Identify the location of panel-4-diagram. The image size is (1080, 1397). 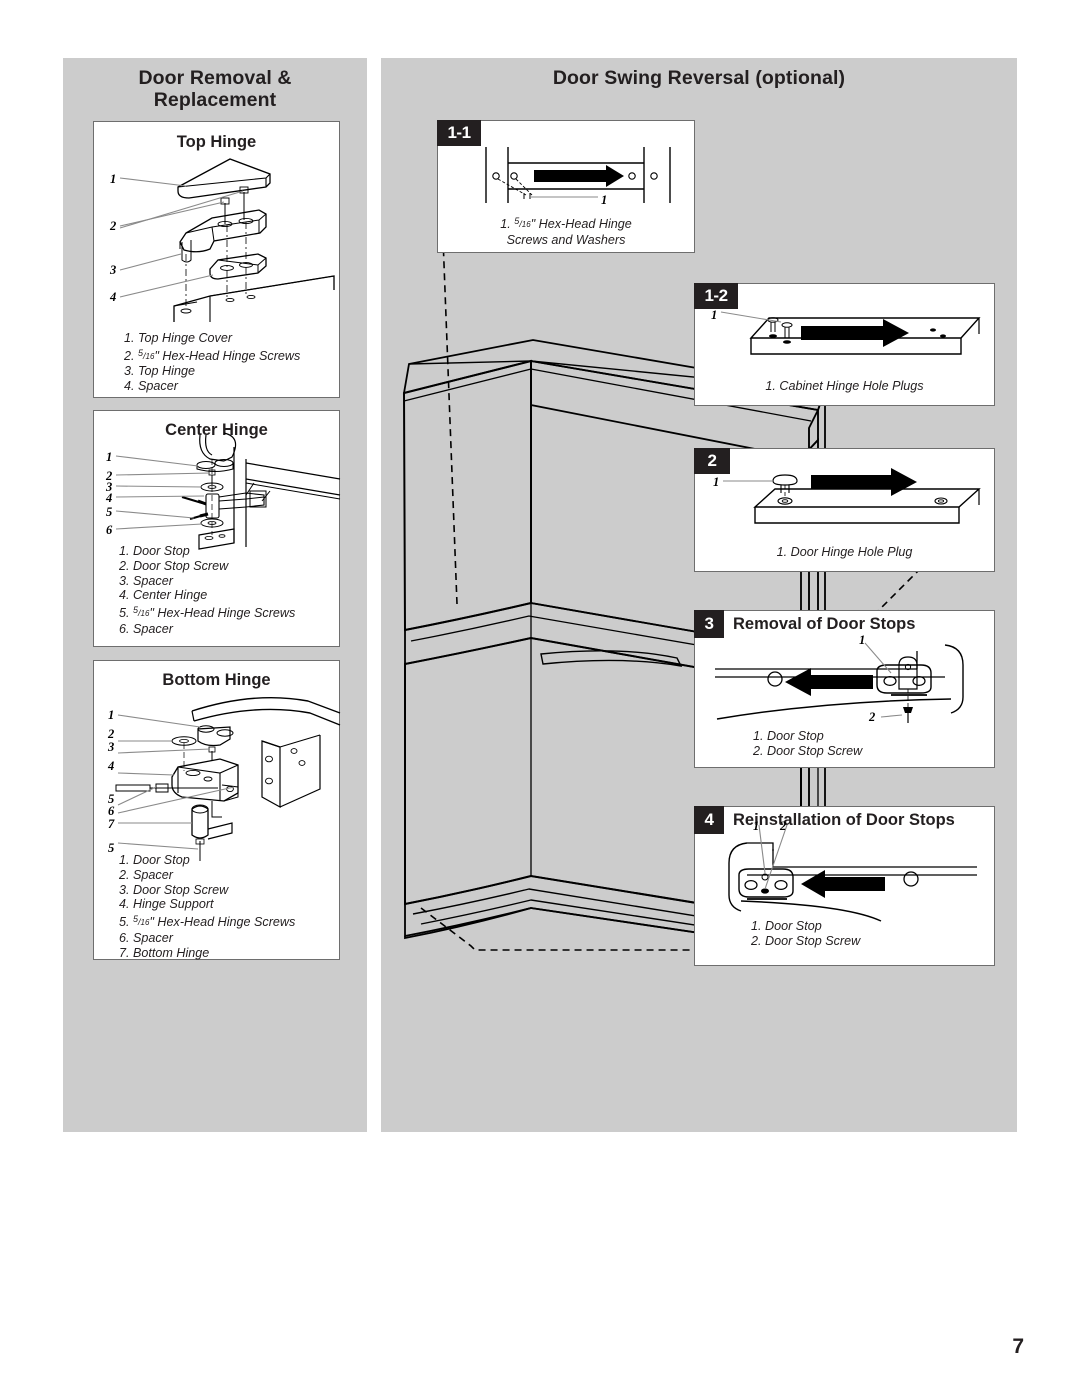
(852, 873).